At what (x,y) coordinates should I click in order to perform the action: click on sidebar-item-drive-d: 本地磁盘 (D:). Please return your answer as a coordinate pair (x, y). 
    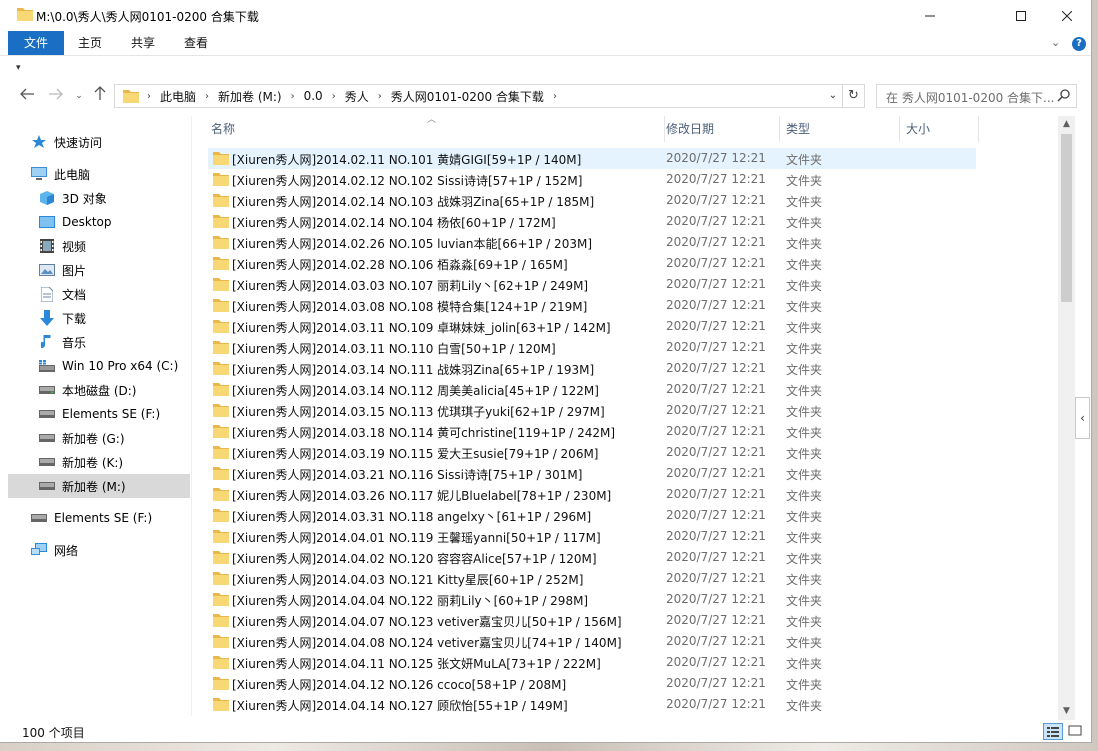
    Looking at the image, I should click on (114, 390).